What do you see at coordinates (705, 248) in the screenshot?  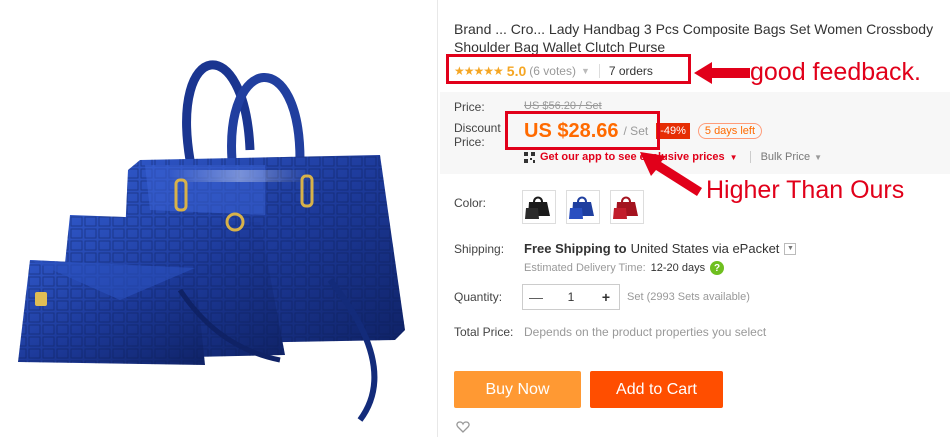 I see `shipping-destination: United States via ePacket` at bounding box center [705, 248].